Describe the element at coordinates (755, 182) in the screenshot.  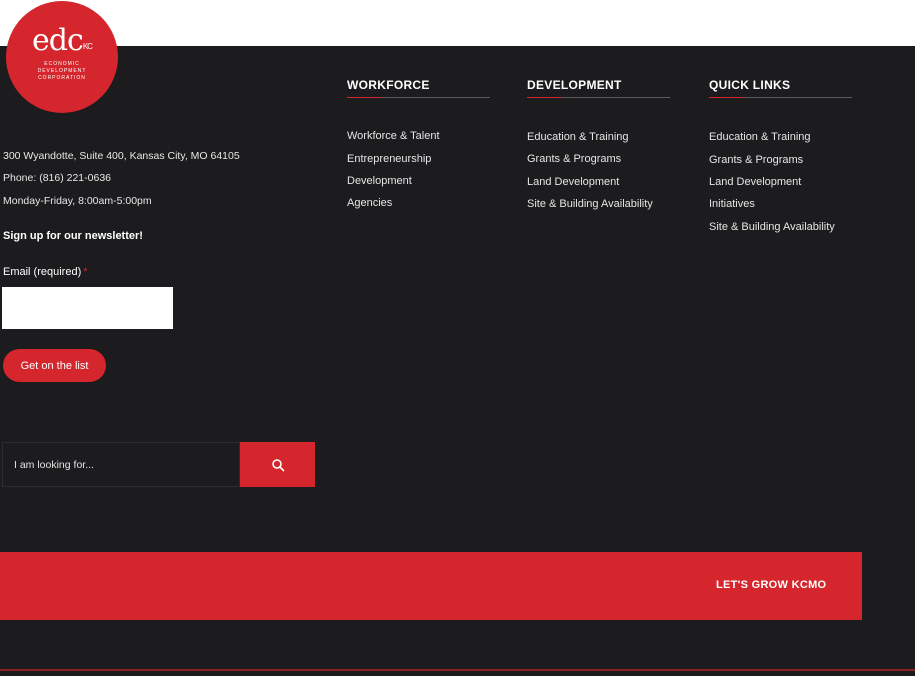
I see `quick-link-land-development: Land Development` at that location.